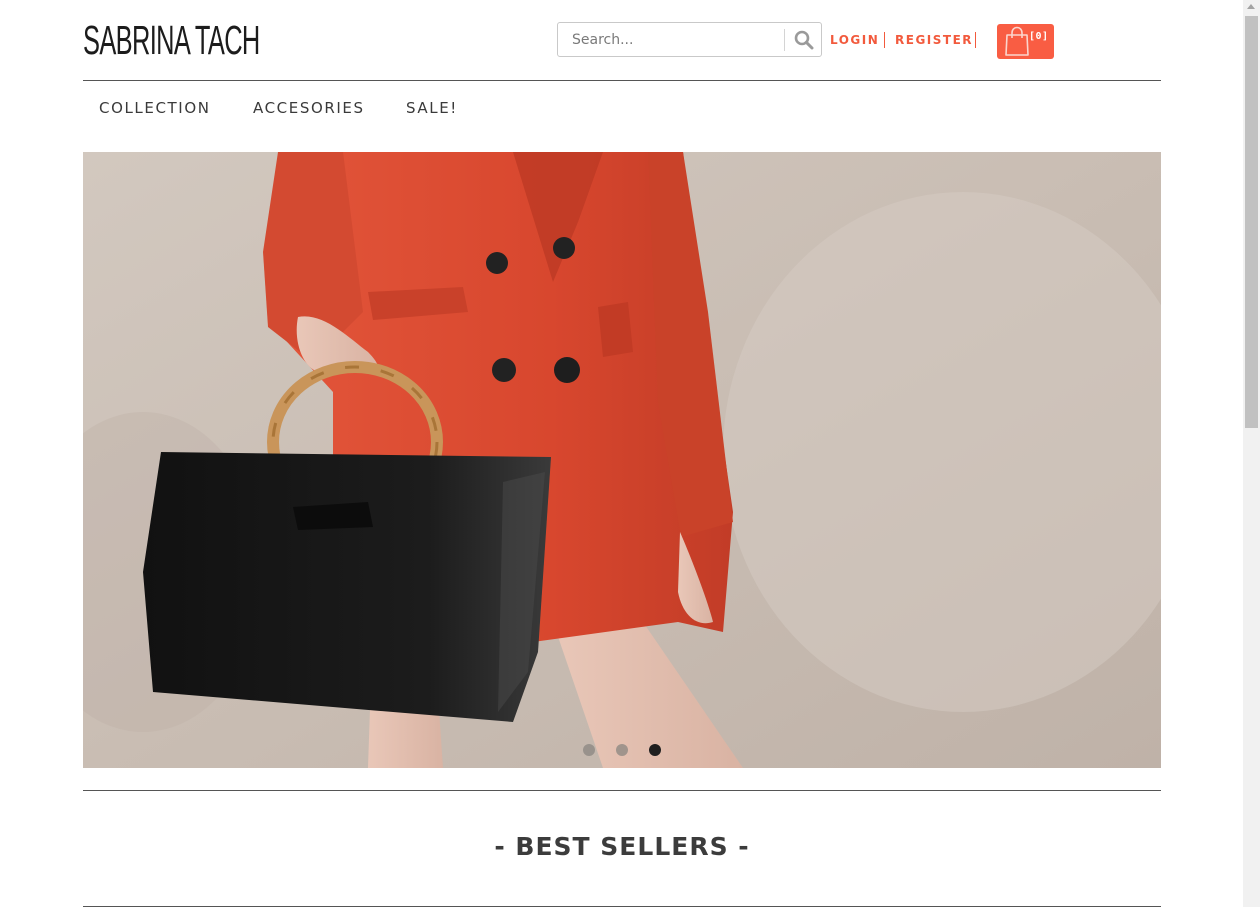 Image resolution: width=1260 pixels, height=907 pixels. Describe the element at coordinates (671, 39) in the screenshot. I see `search-input` at that location.